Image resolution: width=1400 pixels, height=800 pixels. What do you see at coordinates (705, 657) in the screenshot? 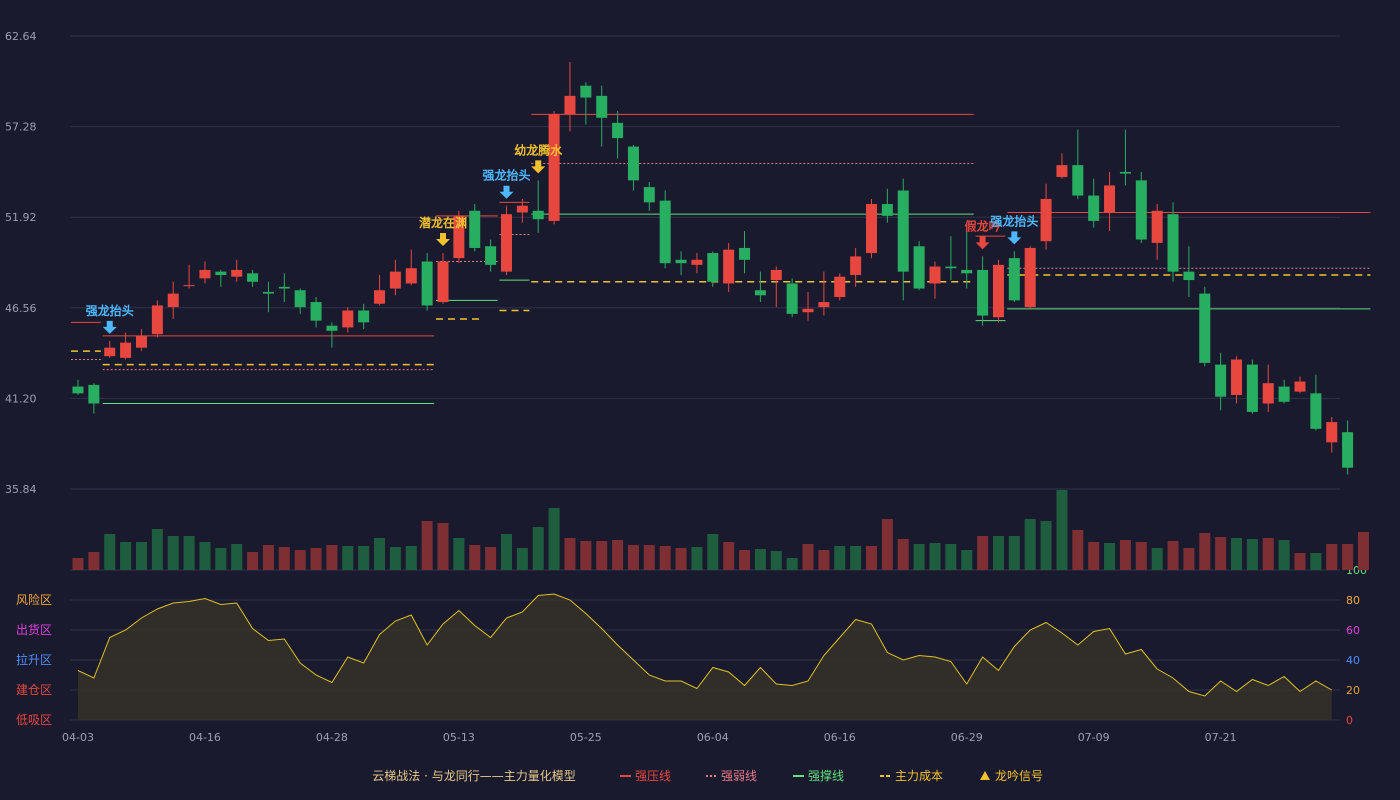
I see `oscillator-area` at bounding box center [705, 657].